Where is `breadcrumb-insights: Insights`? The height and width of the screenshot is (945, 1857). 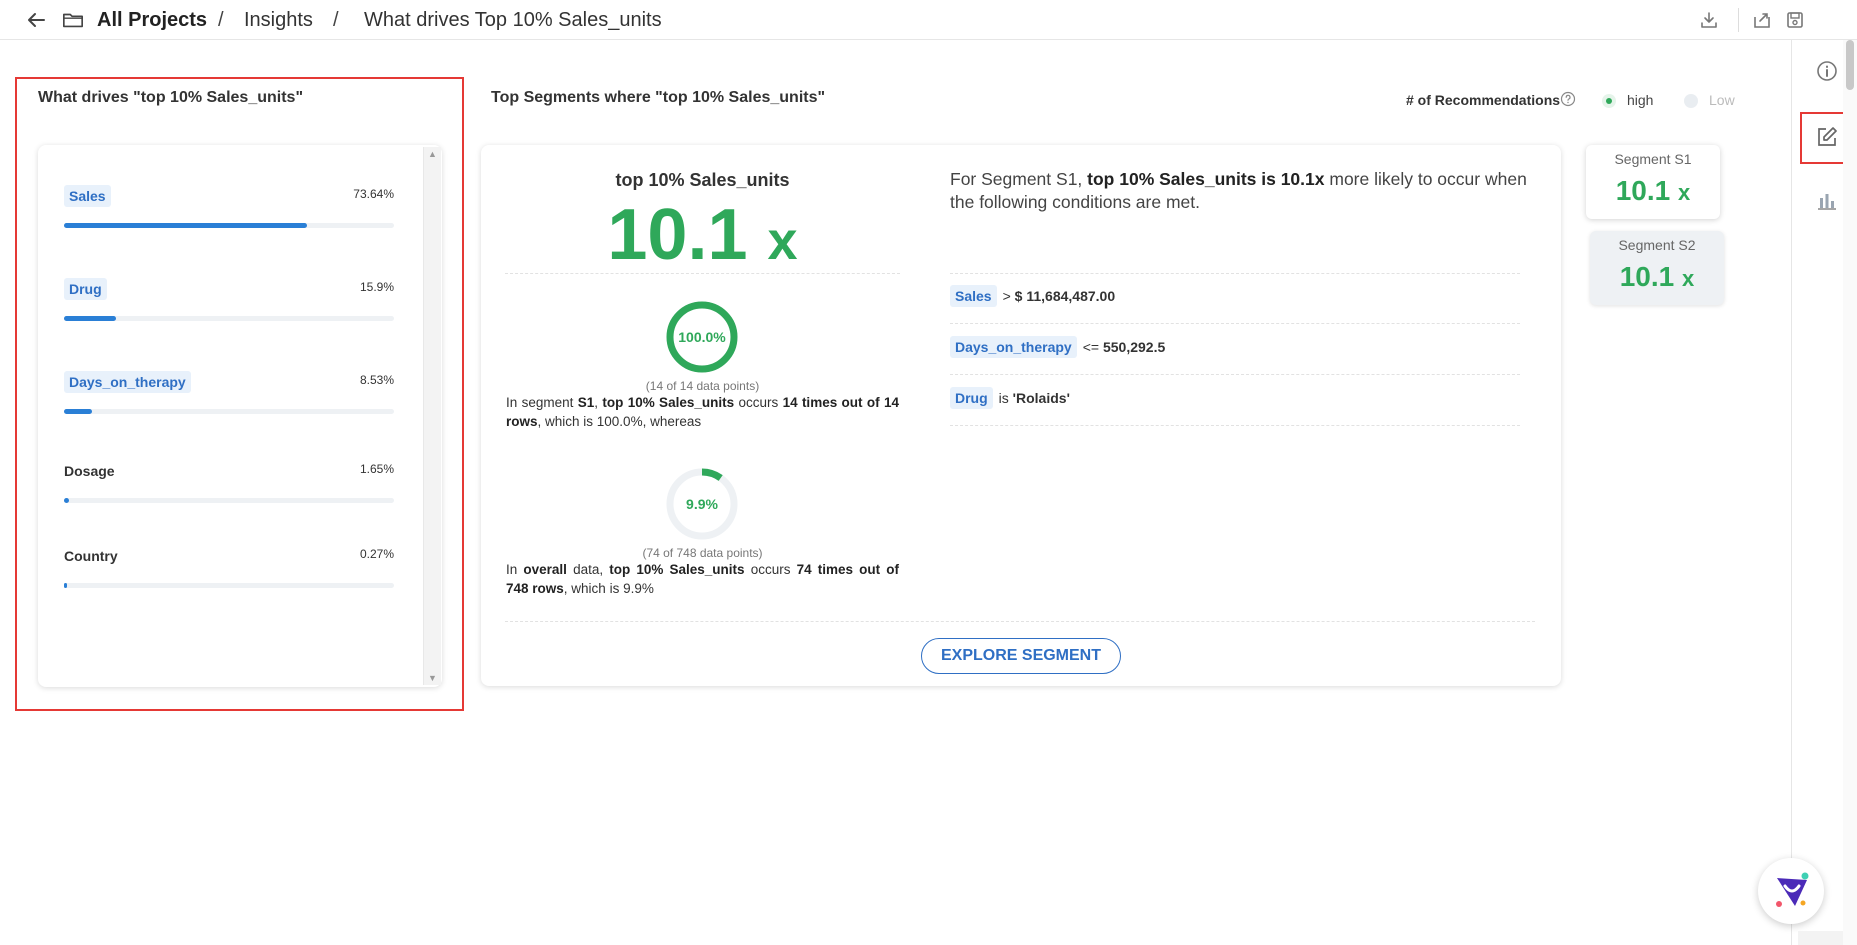
breadcrumb-insights: Insights is located at coordinates (278, 20).